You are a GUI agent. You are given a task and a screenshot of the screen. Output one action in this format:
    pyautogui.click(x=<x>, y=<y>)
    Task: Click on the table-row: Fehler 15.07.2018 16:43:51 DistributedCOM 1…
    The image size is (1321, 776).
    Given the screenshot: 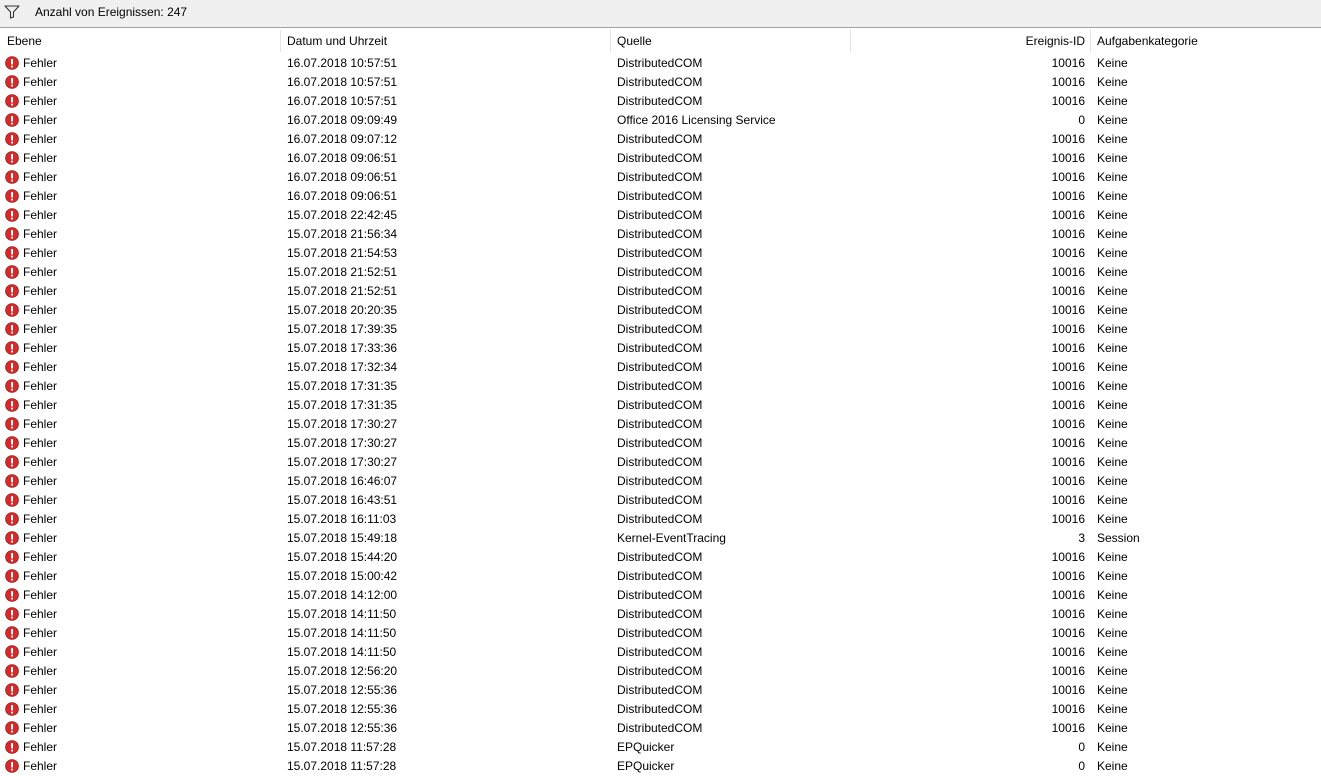 What is the action you would take?
    pyautogui.click(x=660, y=500)
    